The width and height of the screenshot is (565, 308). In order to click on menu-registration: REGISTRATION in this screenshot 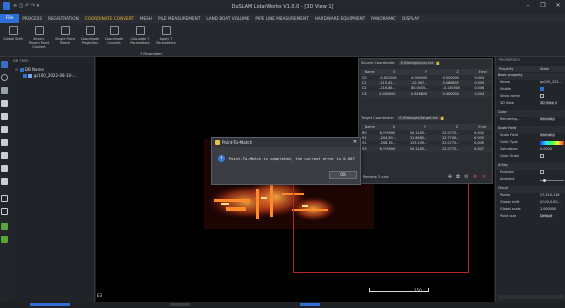, I will do `click(63, 18)`.